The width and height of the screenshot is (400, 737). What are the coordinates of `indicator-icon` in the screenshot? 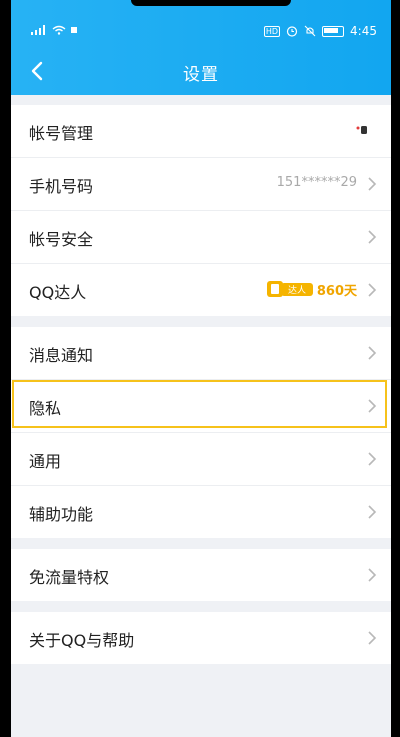 It's located at (361, 130).